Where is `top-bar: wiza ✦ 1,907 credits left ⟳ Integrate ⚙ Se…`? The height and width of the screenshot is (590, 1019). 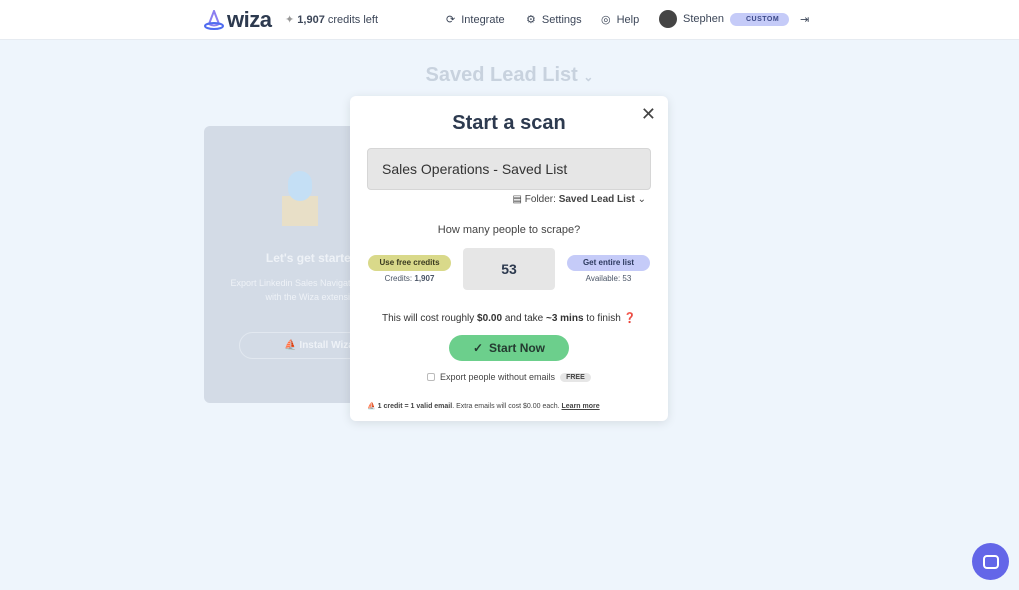
top-bar: wiza ✦ 1,907 credits left ⟳ Integrate ⚙ Se… is located at coordinates (509, 20).